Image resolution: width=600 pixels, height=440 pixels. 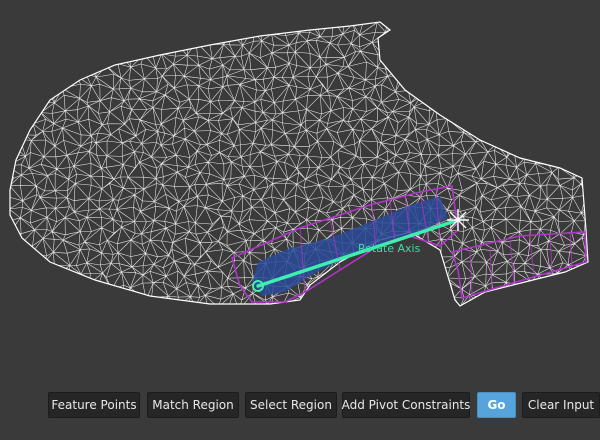 I want to click on add-pivot-constraints-button: Add Pivot Constraints, so click(x=406, y=405).